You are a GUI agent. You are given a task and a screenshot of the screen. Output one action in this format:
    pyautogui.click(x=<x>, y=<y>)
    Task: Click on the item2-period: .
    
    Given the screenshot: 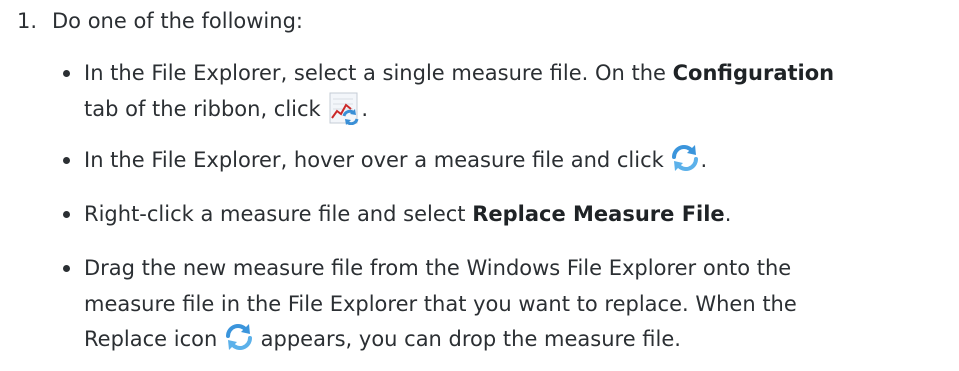 What is the action you would take?
    pyautogui.click(x=704, y=160)
    